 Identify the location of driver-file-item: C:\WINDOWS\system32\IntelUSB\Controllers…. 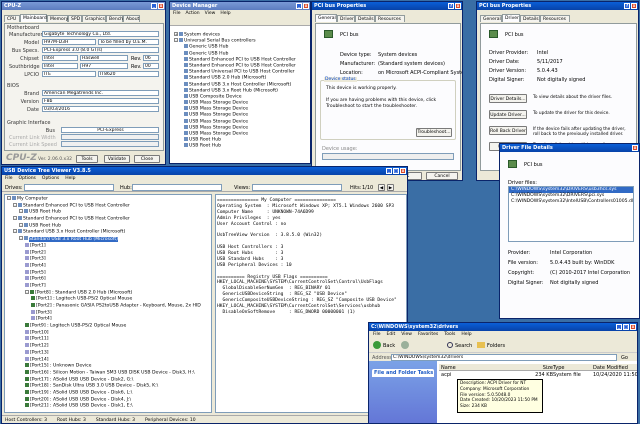
(571, 202).